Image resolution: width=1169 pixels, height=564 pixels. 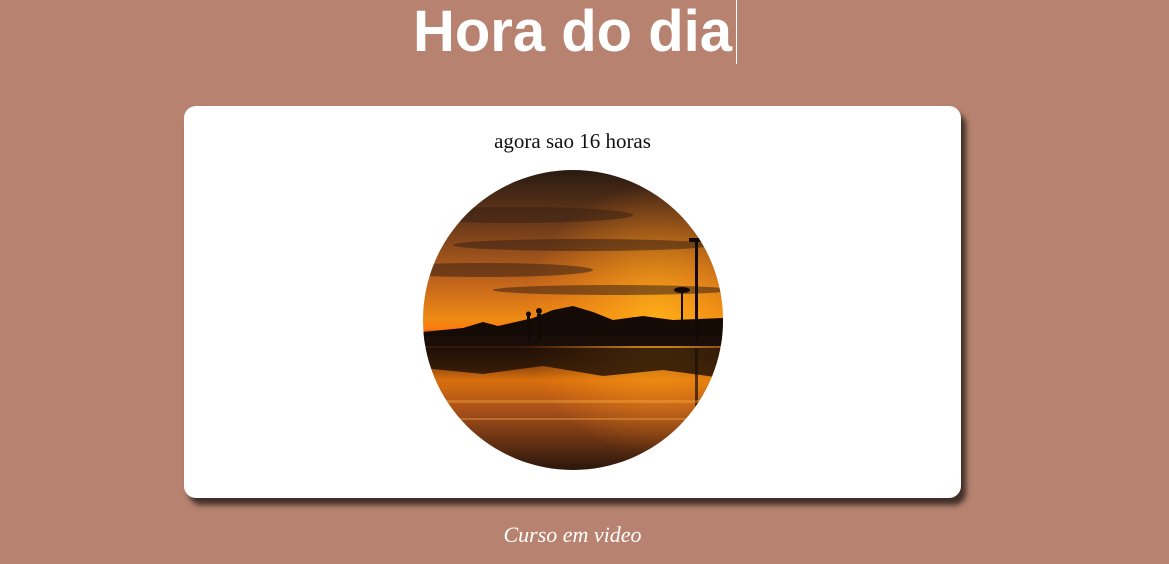 I want to click on page-title: Hora do dia, so click(x=572, y=32).